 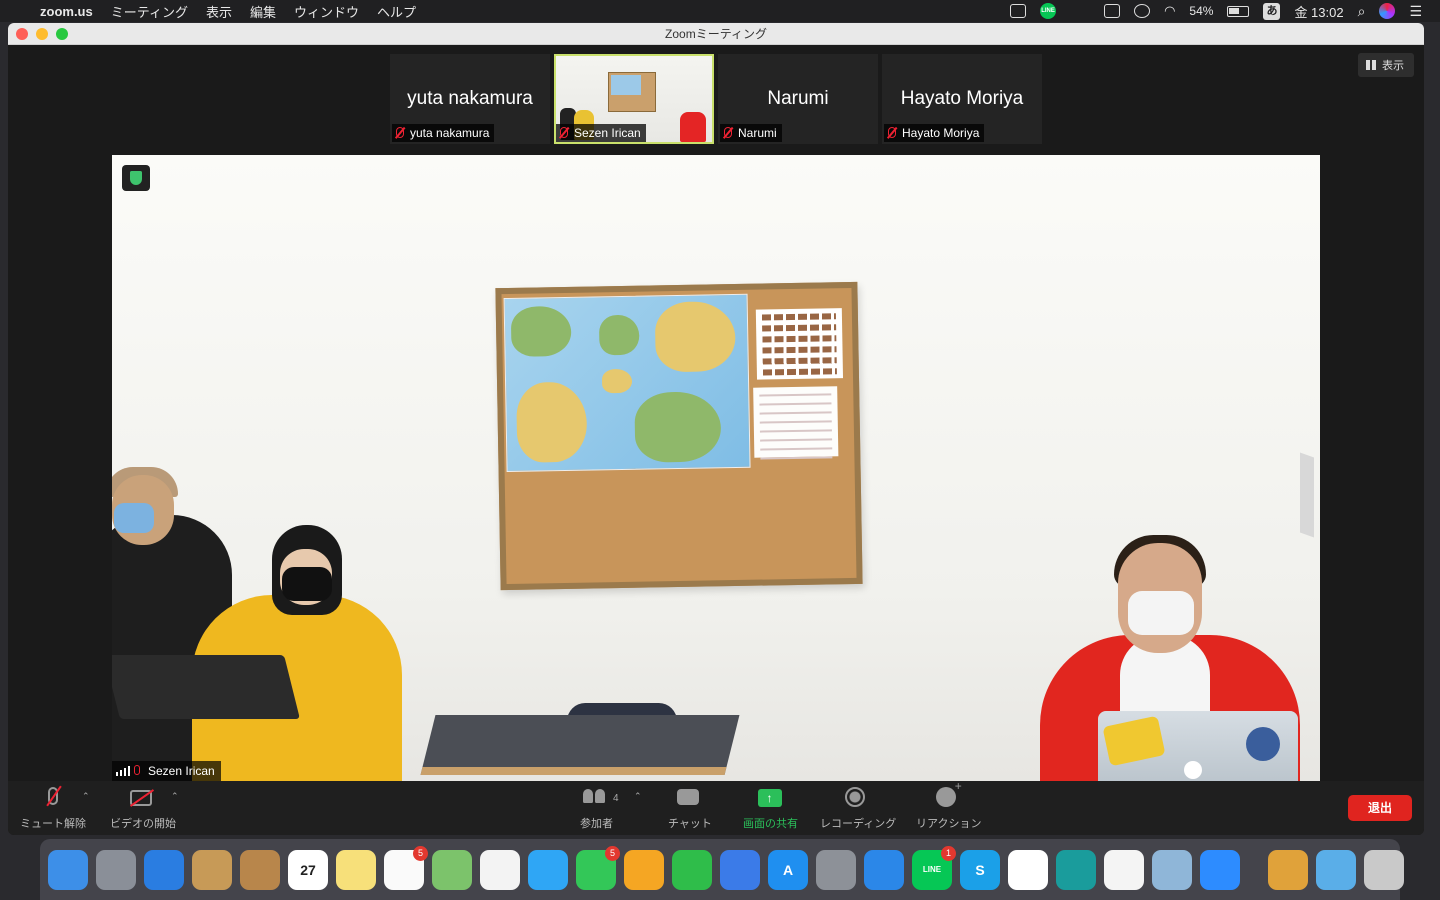 I want to click on battery-icon, so click(x=1238, y=11).